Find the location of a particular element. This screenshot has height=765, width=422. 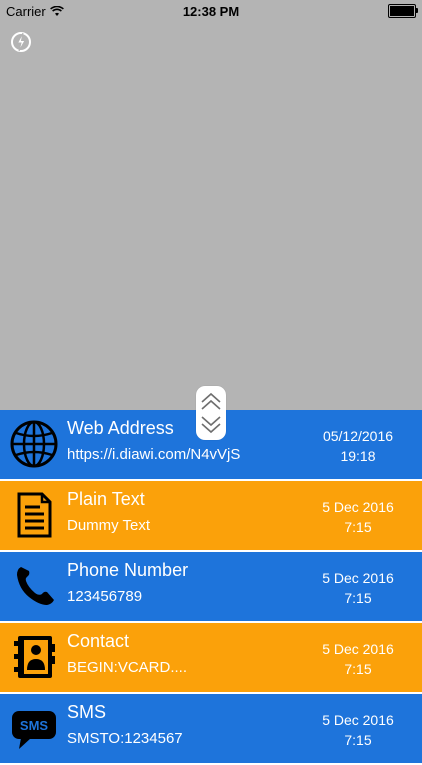

contact-book-icon is located at coordinates (34, 657).